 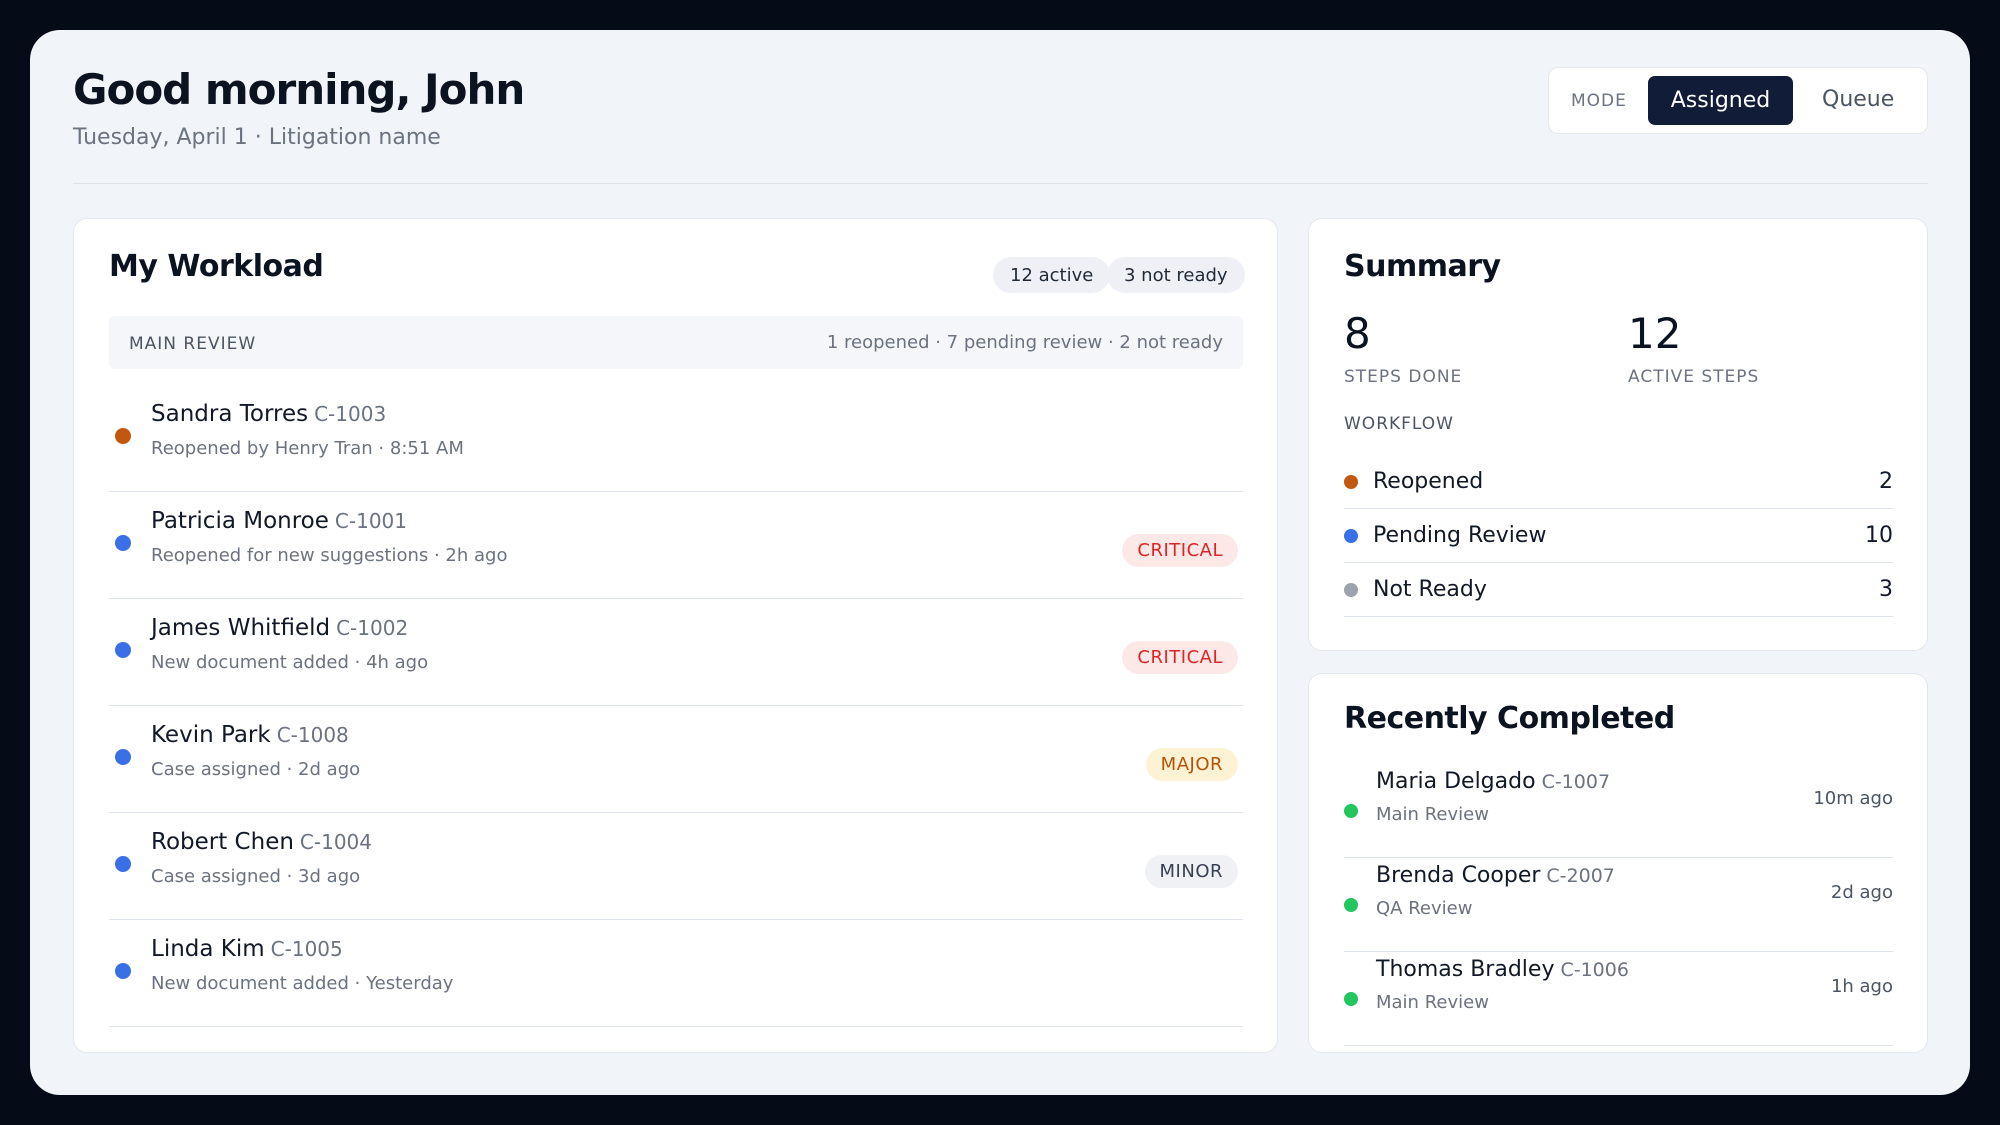 What do you see at coordinates (216, 266) in the screenshot?
I see `workload-title: My Workload` at bounding box center [216, 266].